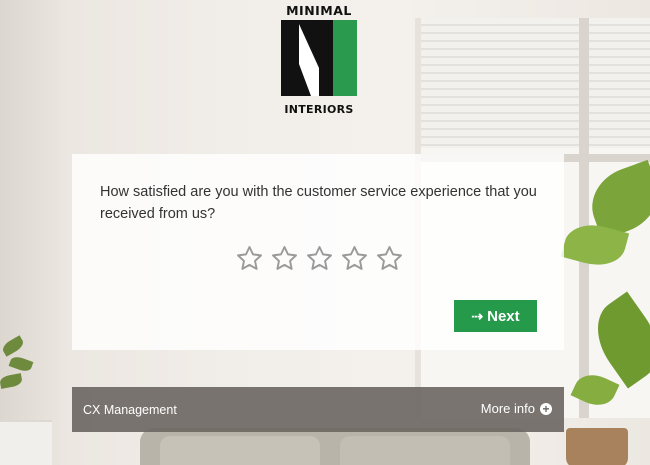 The height and width of the screenshot is (465, 650). I want to click on star-5-icon, so click(389, 258).